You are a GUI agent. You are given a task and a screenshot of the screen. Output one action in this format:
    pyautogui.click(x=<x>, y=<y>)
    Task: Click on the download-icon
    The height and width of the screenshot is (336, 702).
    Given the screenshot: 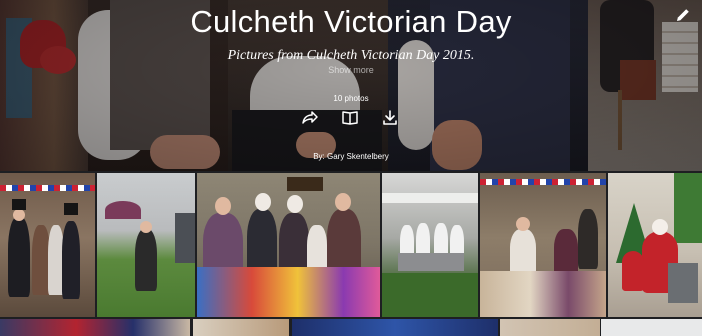 What is the action you would take?
    pyautogui.click(x=390, y=117)
    